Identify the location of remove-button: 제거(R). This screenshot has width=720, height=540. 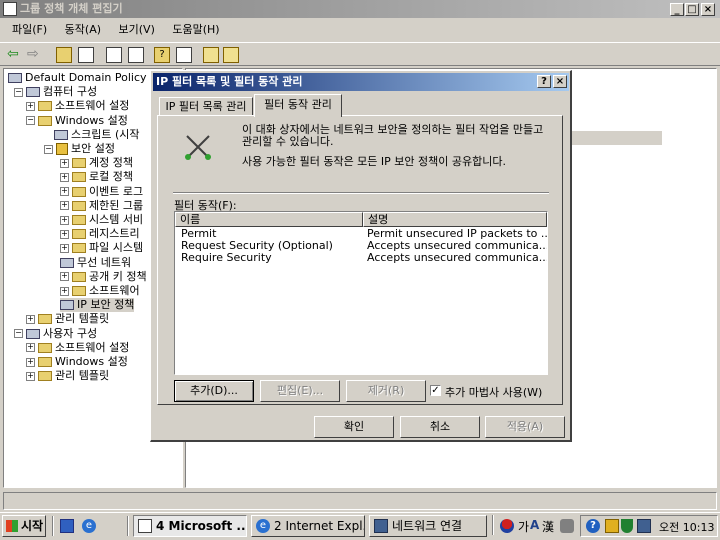
(386, 391).